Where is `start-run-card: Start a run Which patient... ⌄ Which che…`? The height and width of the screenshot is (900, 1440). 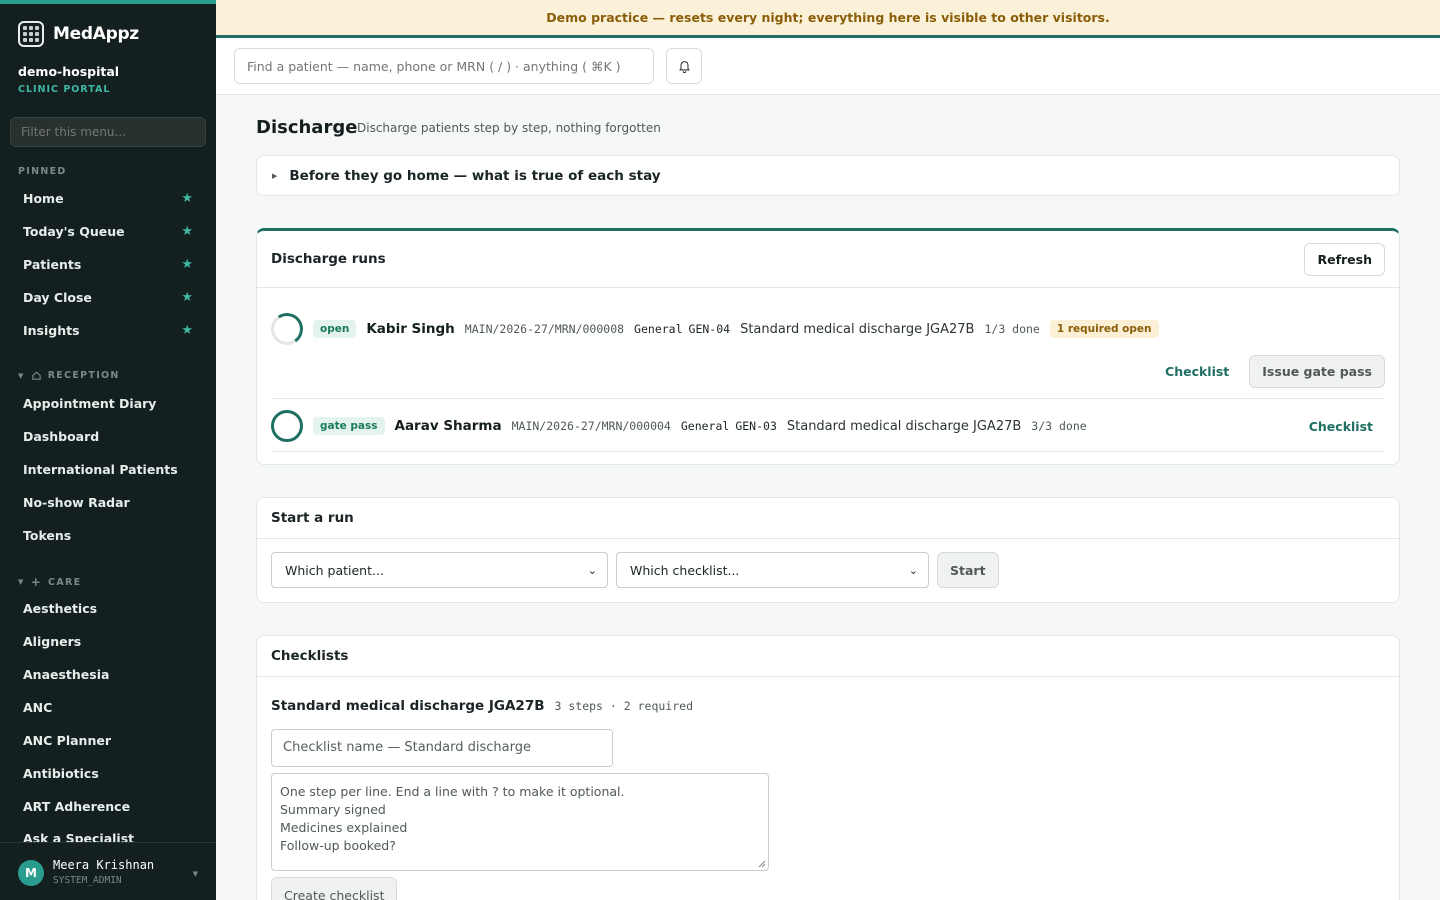 start-run-card: Start a run Which patient... ⌄ Which che… is located at coordinates (828, 550).